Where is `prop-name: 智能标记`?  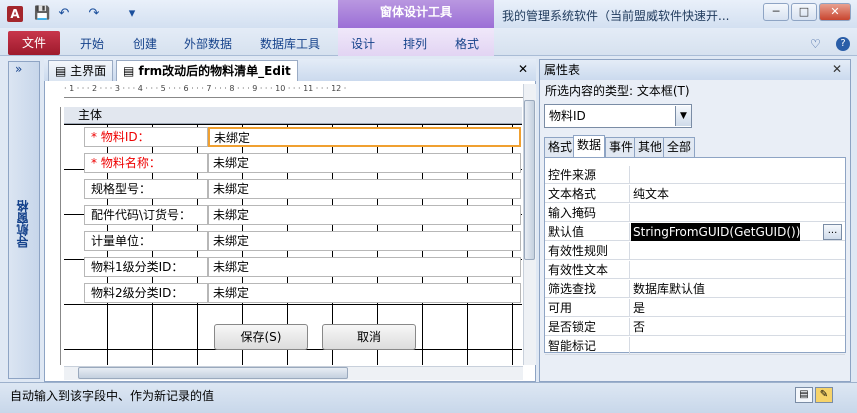
prop-name: 智能标记 is located at coordinates (572, 346).